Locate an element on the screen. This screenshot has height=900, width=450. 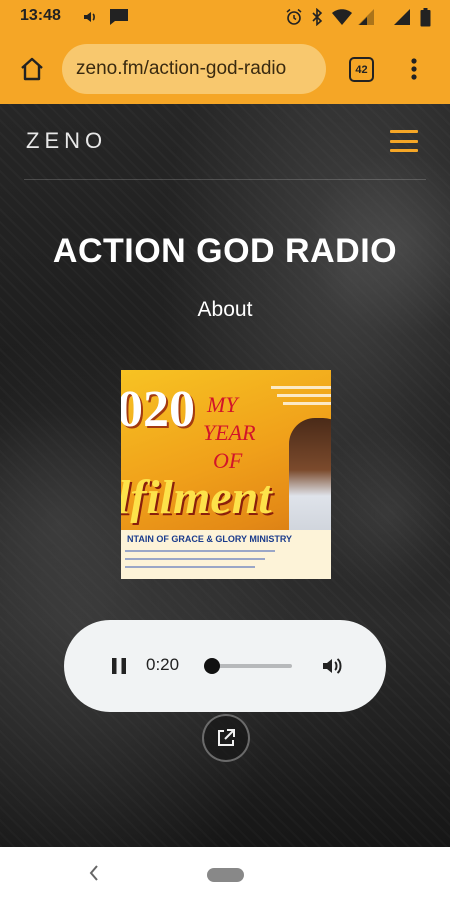
share-button is located at coordinates (226, 738).